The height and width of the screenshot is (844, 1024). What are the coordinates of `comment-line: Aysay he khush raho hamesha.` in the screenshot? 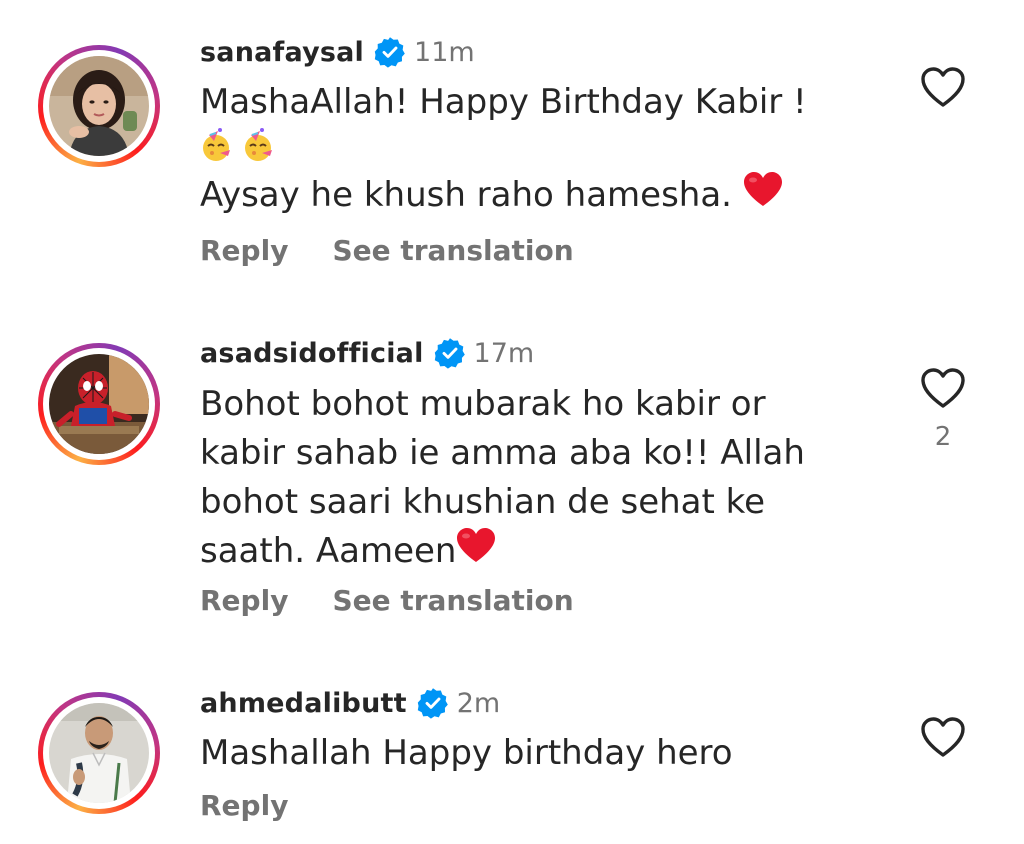 It's located at (520, 196).